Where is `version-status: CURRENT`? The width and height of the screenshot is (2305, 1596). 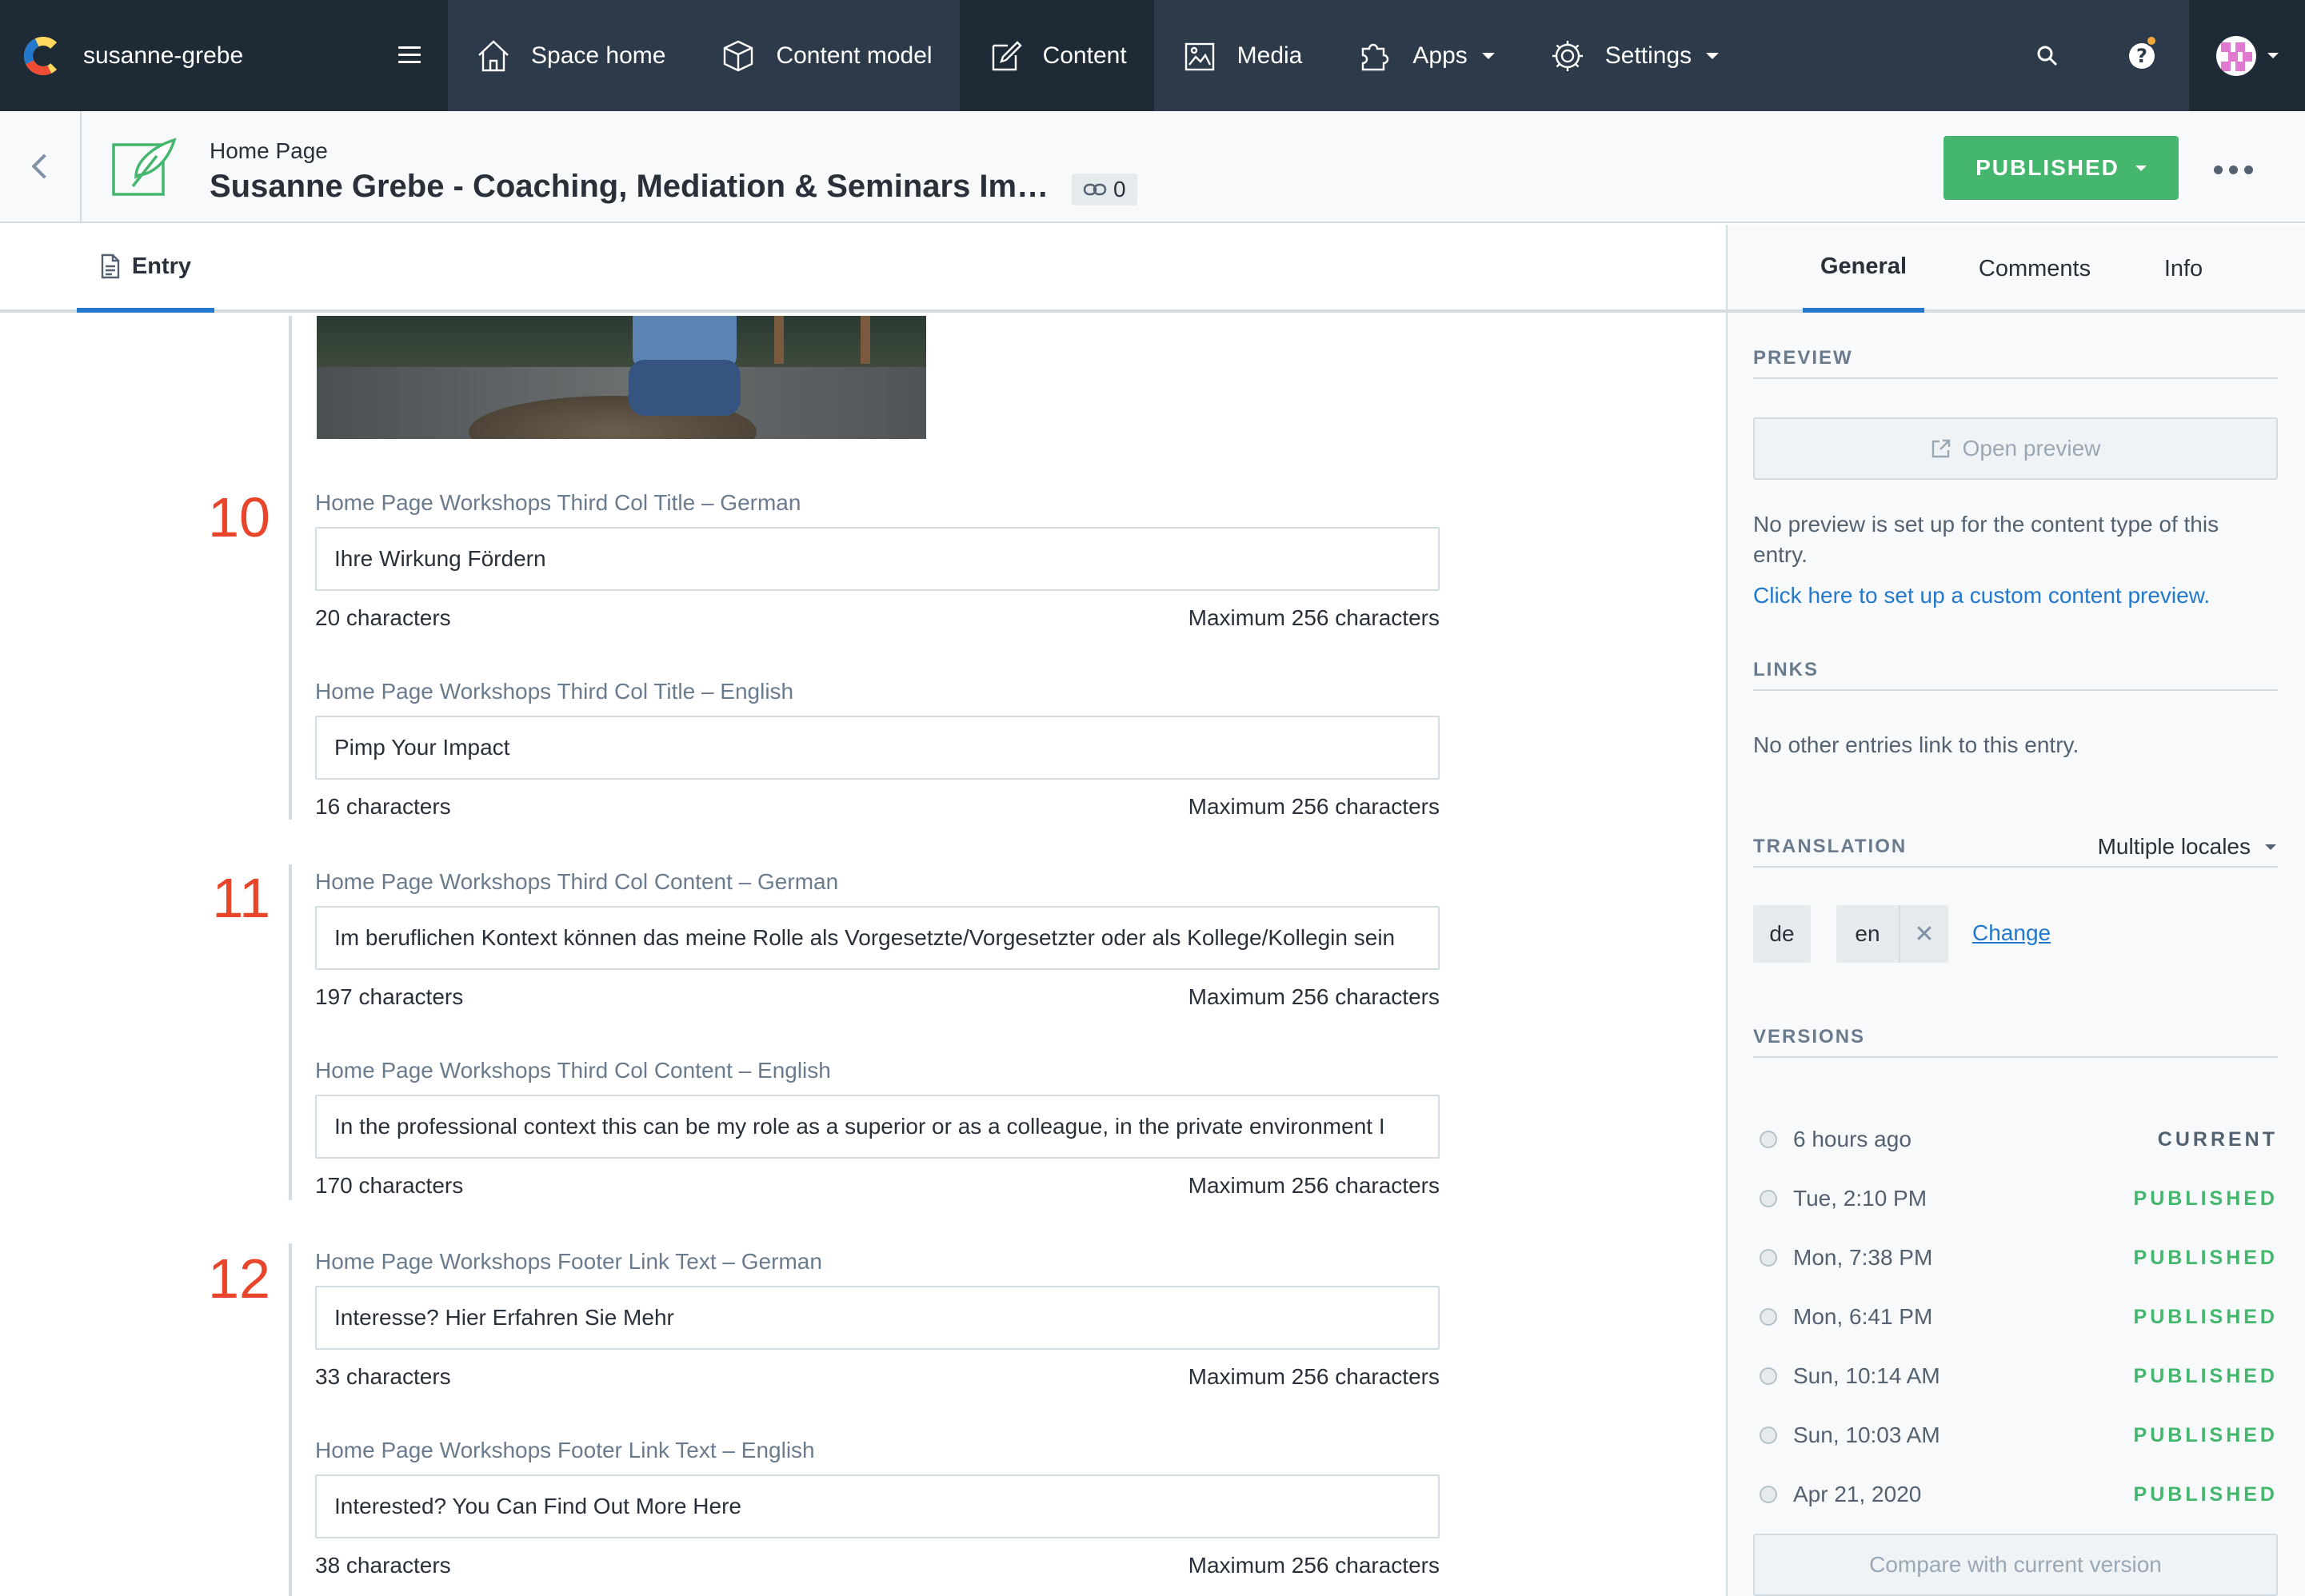
version-status: CURRENT is located at coordinates (2217, 1139).